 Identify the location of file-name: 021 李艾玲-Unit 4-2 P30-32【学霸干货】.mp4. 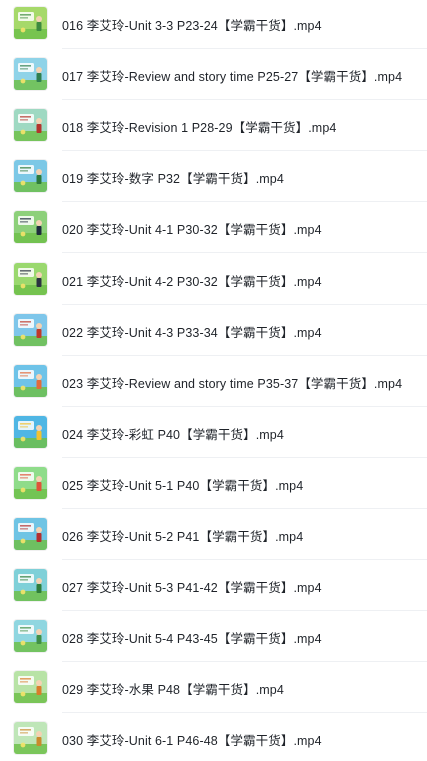
(192, 281).